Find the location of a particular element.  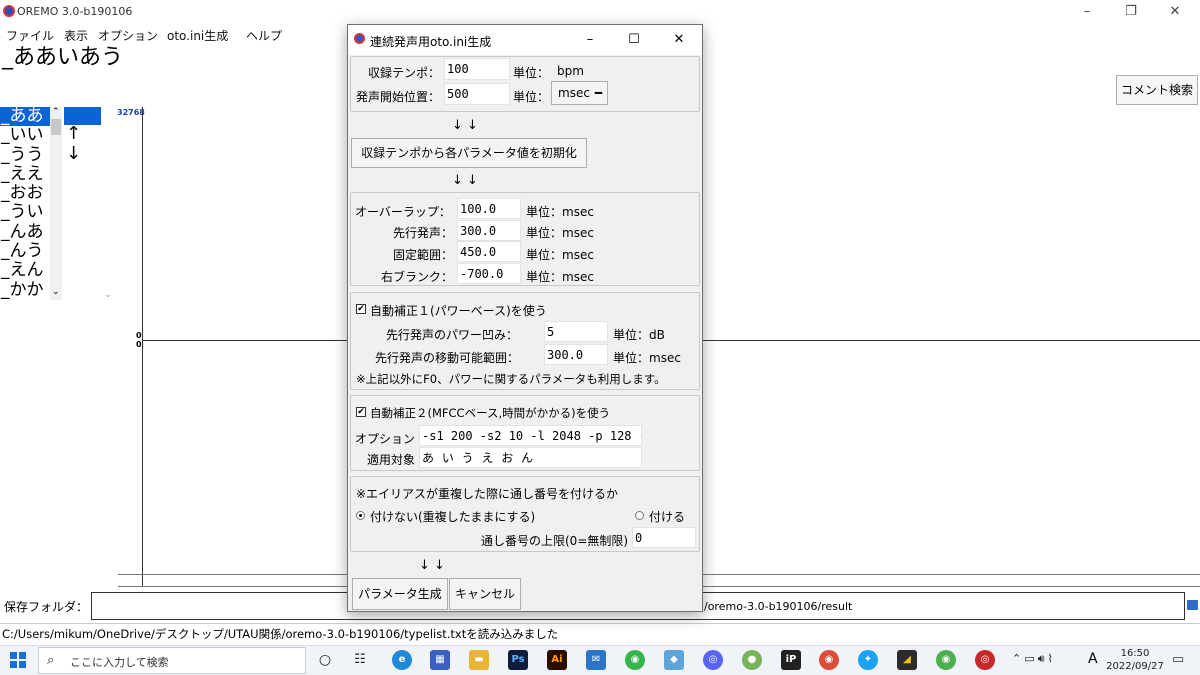

dropdown-icon: ━ is located at coordinates (598, 93).